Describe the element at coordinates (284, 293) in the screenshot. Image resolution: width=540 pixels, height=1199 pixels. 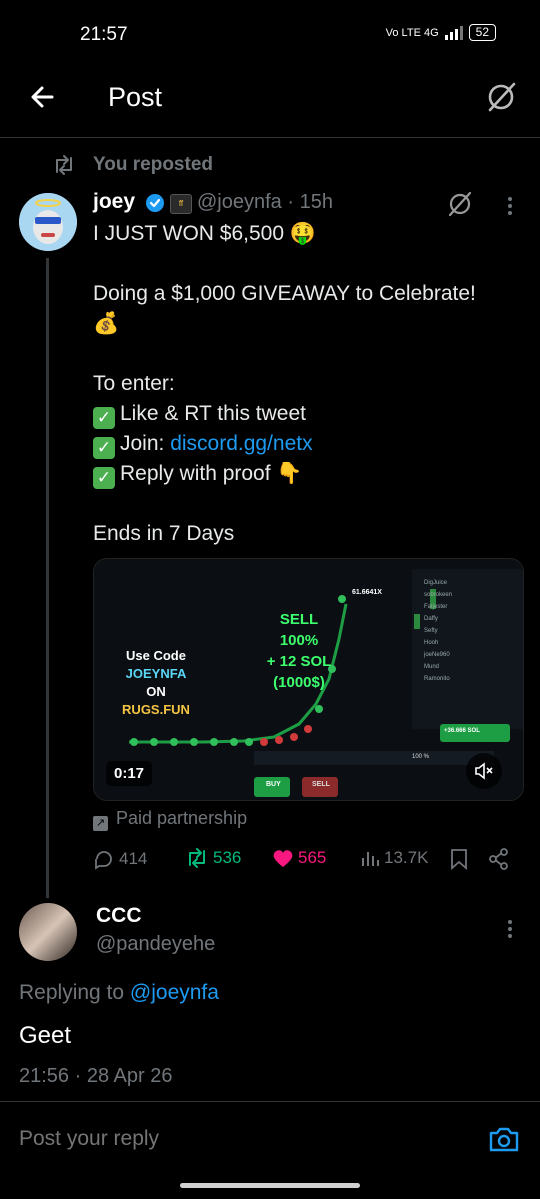
I see `post-line-2: Doing a $1,000 GIVEAWAY to Celebrate!` at that location.